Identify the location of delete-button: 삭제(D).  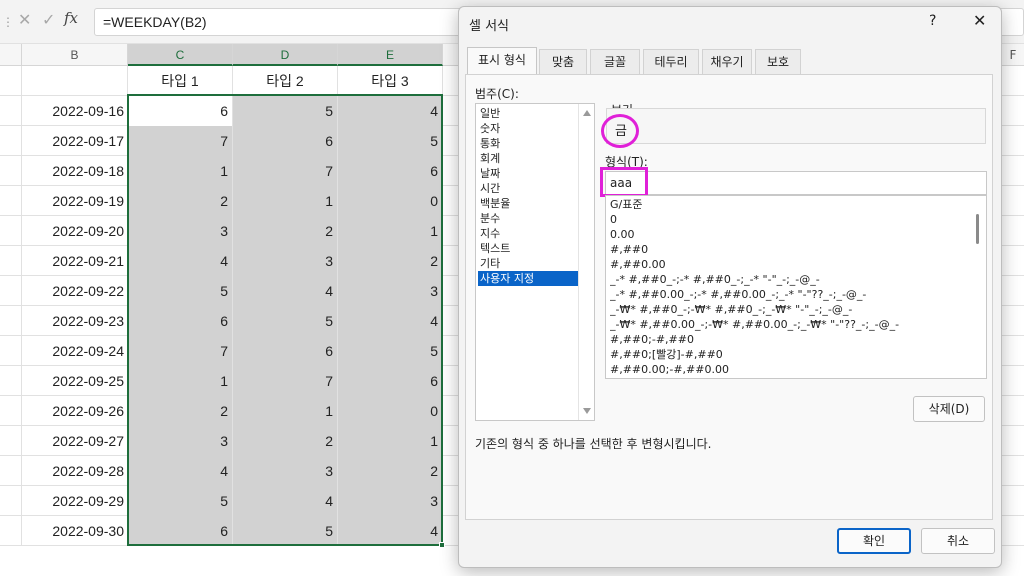
(949, 409).